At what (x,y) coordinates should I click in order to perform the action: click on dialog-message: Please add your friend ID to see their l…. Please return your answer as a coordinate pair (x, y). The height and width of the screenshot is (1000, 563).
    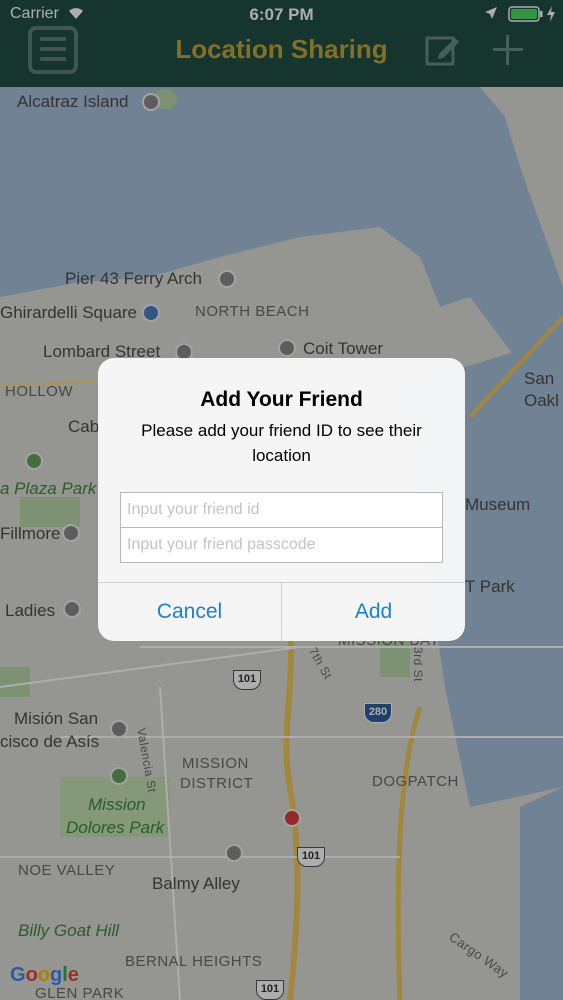
    Looking at the image, I should click on (281, 443).